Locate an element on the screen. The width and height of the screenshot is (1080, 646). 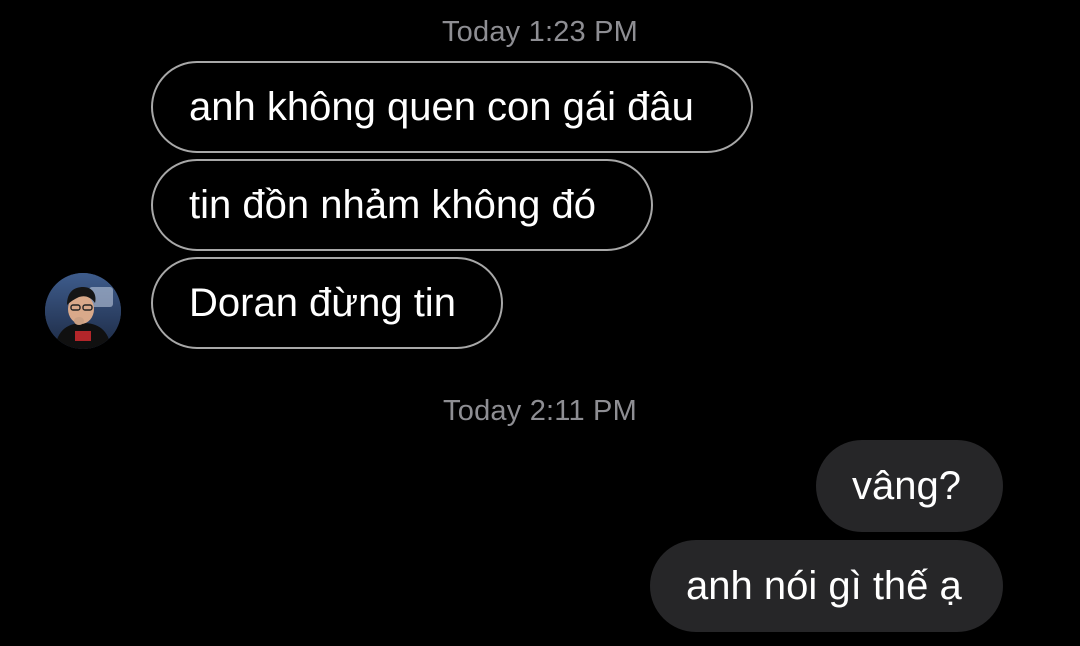
timestamp: Today 1:23 PM is located at coordinates (540, 32).